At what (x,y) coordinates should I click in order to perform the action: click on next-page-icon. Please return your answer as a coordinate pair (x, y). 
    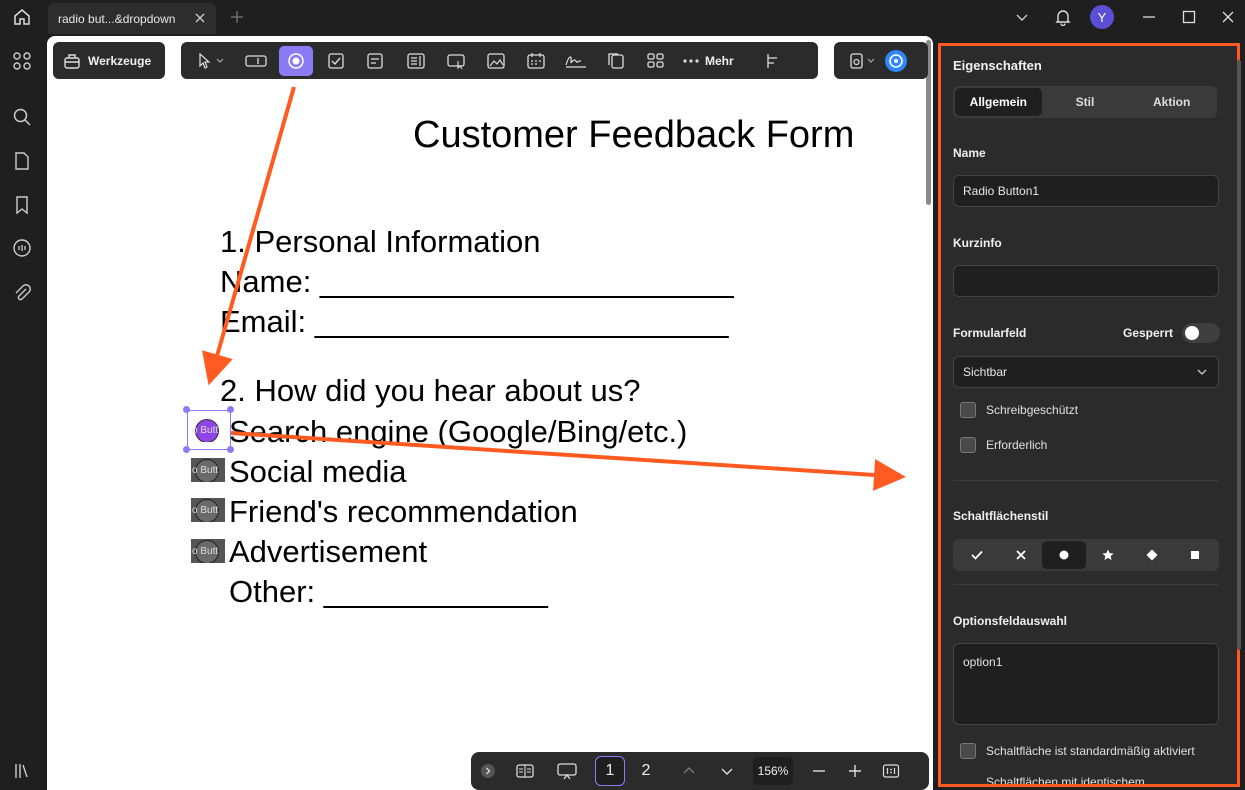
    Looking at the image, I should click on (727, 771).